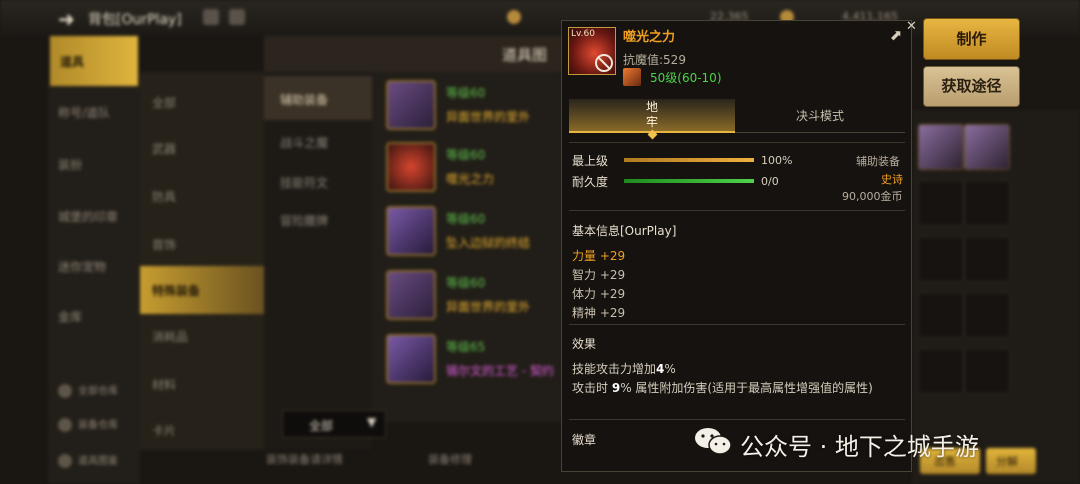  Describe the element at coordinates (98, 391) in the screenshot. I see `all-storage-label: 全部仓库` at that location.